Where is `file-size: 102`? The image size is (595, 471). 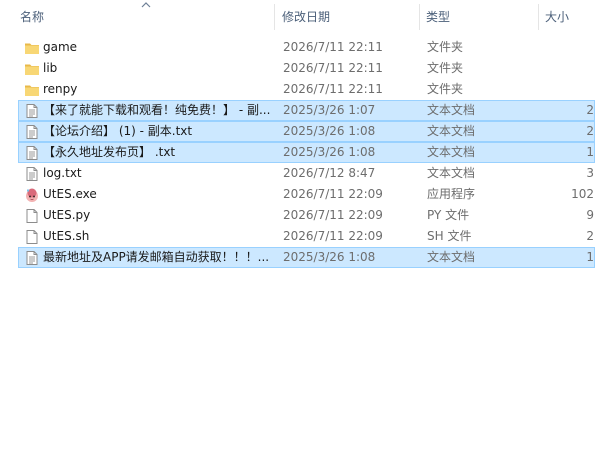 file-size: 102 is located at coordinates (582, 194).